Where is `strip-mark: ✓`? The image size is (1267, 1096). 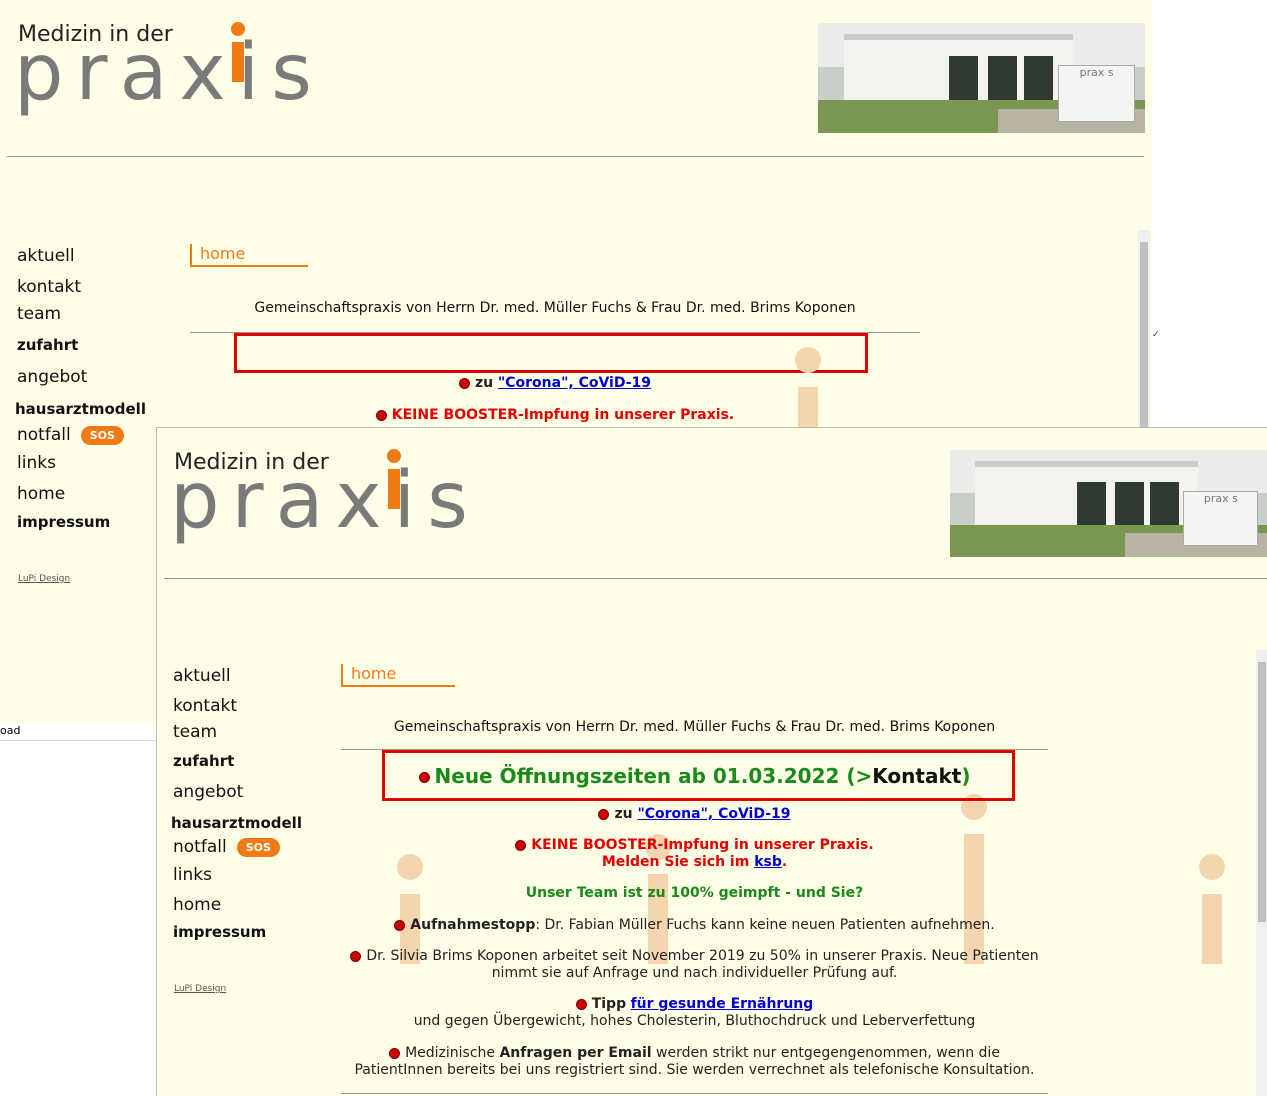 strip-mark: ✓ is located at coordinates (1156, 335).